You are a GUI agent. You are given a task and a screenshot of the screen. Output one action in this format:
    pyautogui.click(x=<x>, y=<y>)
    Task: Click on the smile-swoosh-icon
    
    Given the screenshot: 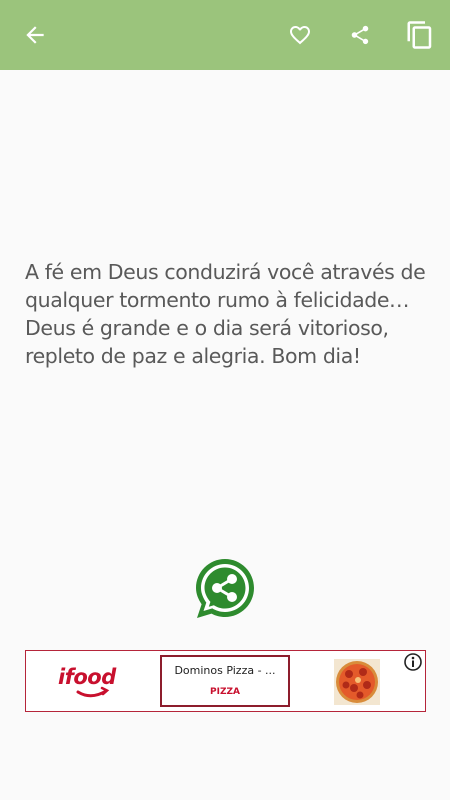 What is the action you would take?
    pyautogui.click(x=93, y=692)
    